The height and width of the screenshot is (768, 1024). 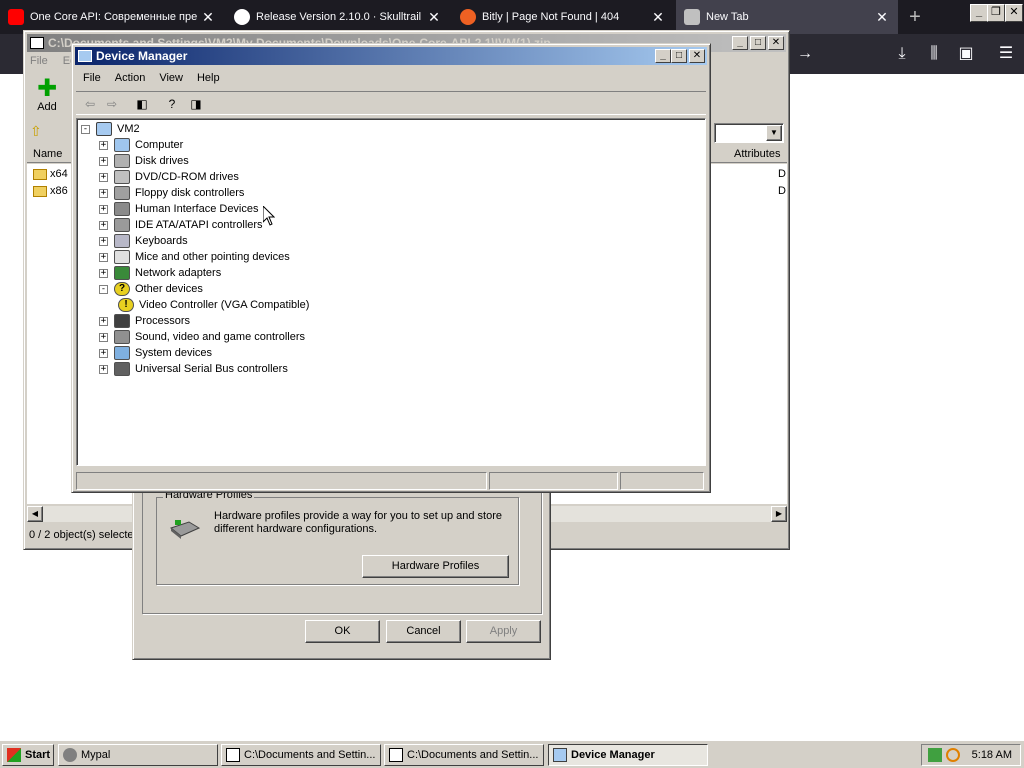 What do you see at coordinates (160, 273) in the screenshot?
I see `tree-category-item: + Network adapters` at bounding box center [160, 273].